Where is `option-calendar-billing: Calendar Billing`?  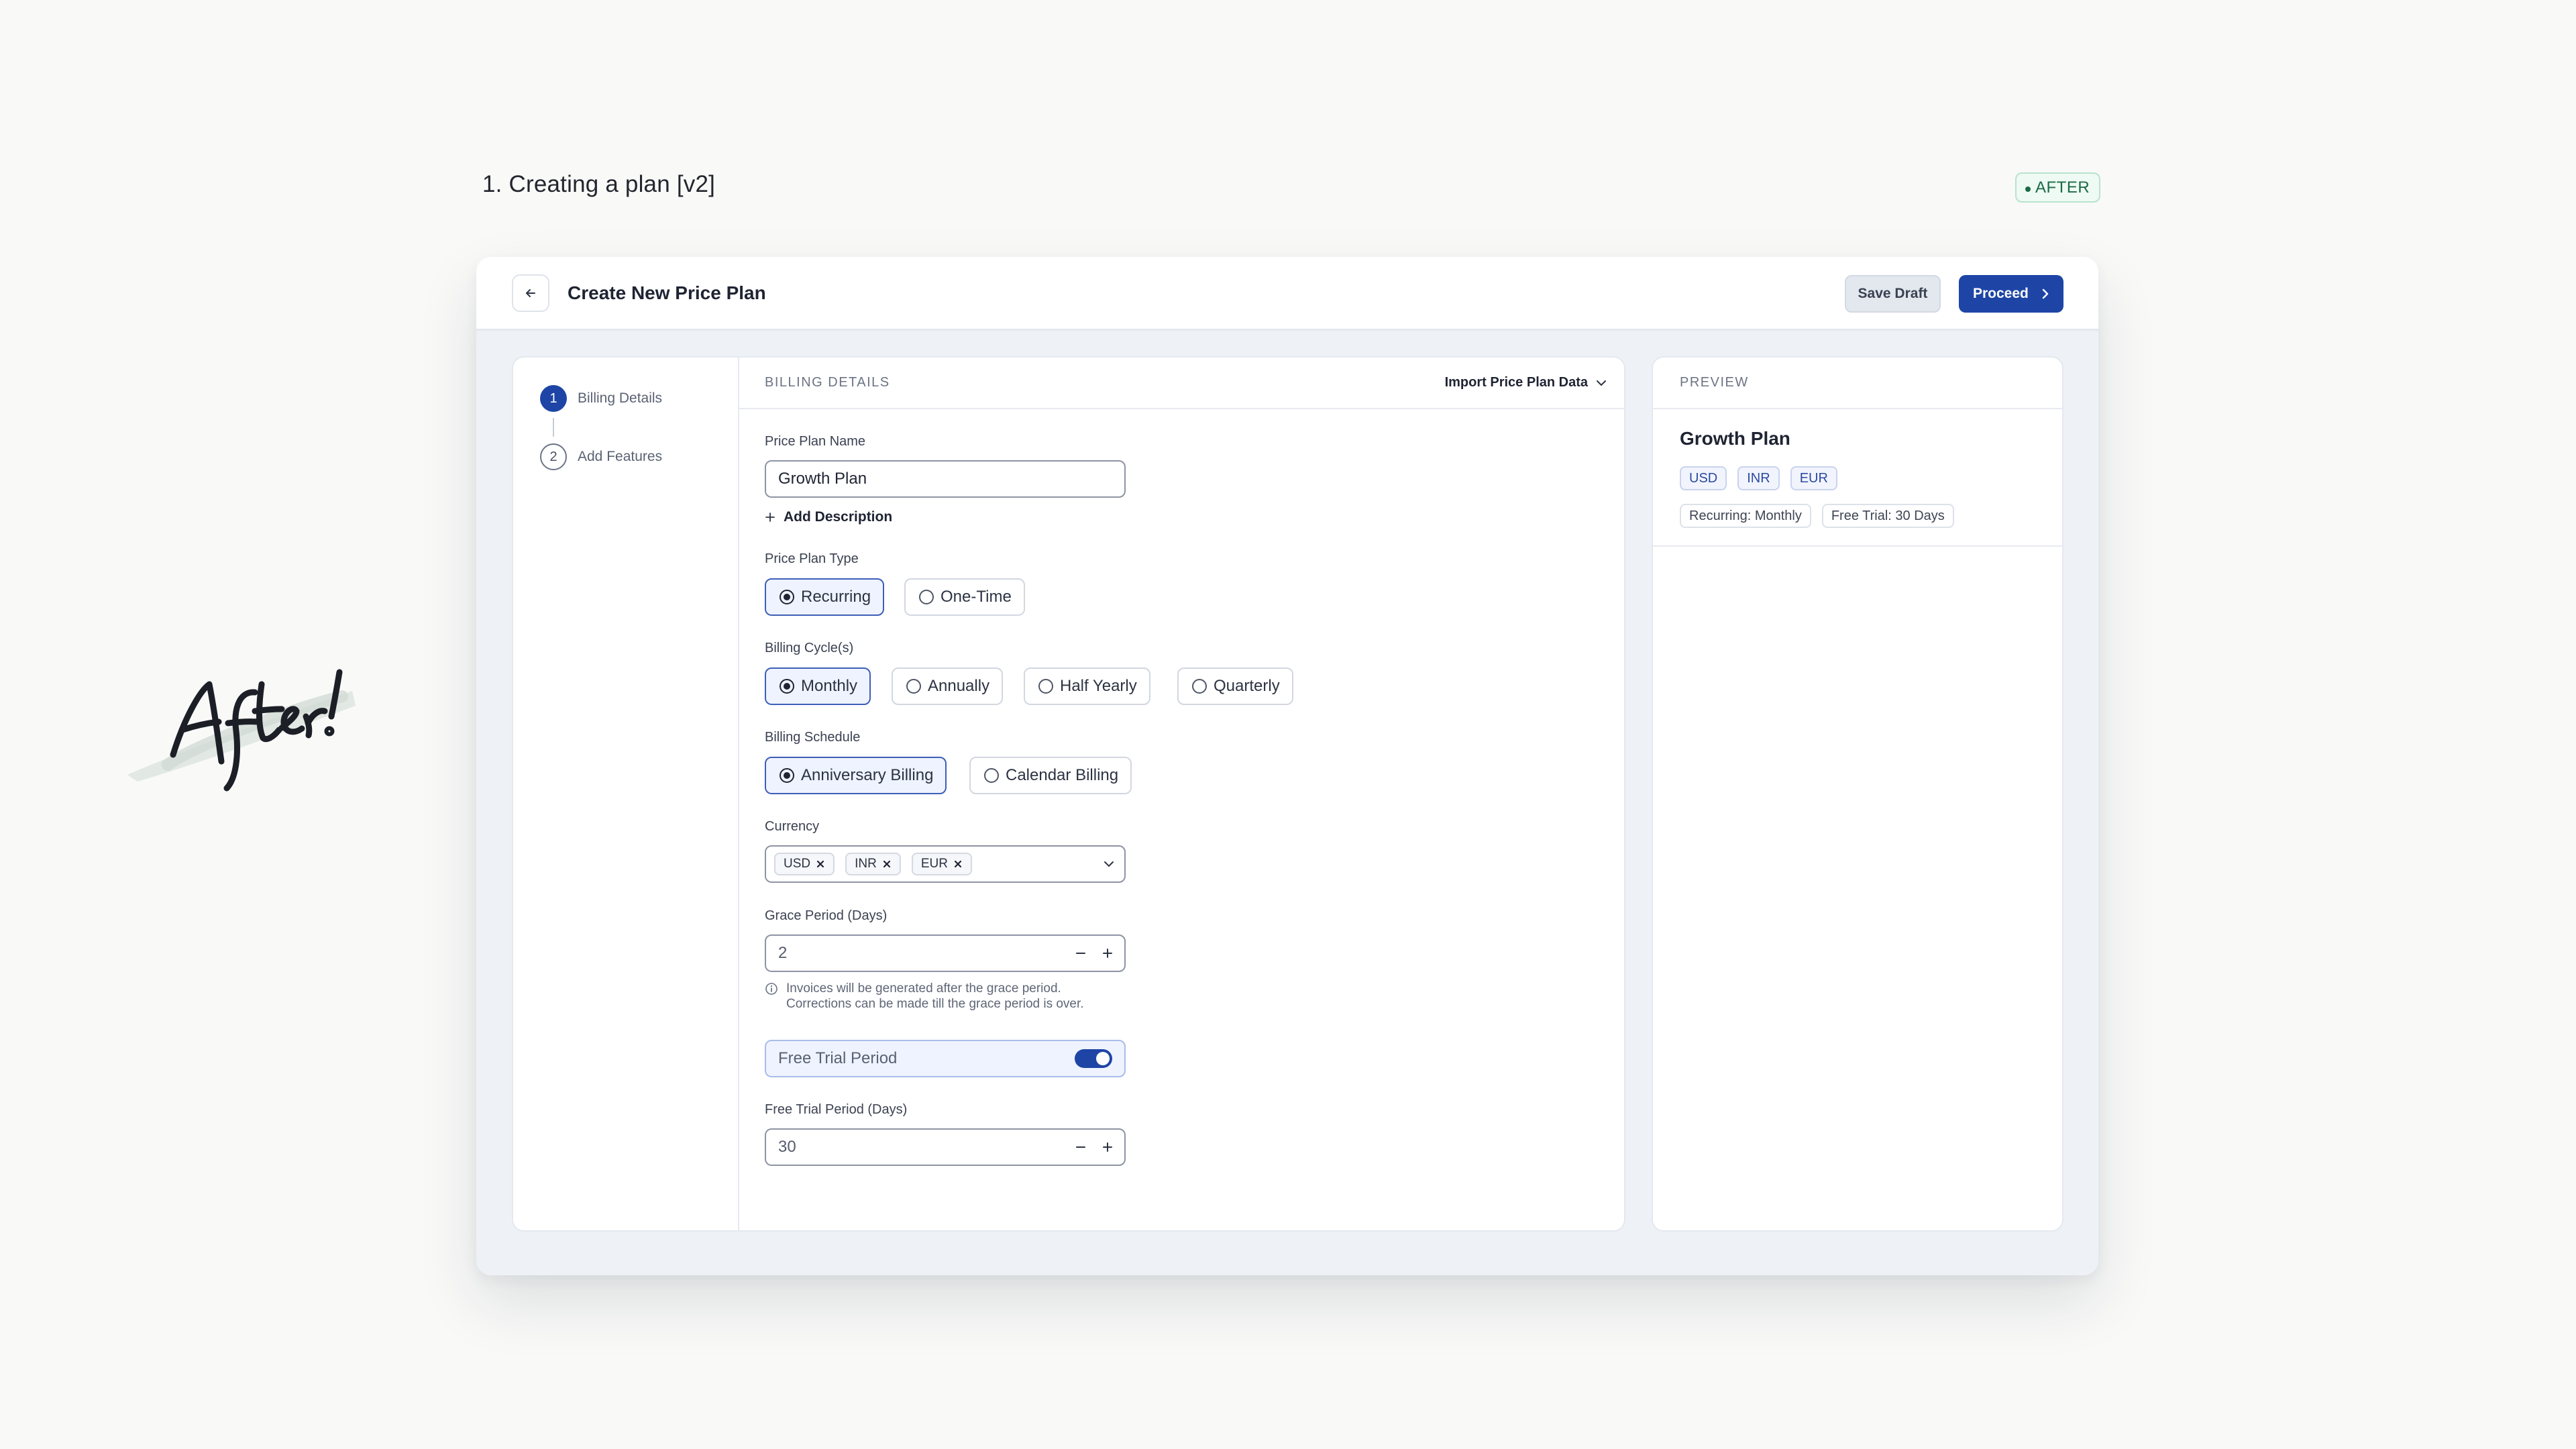
option-calendar-billing: Calendar Billing is located at coordinates (1050, 775).